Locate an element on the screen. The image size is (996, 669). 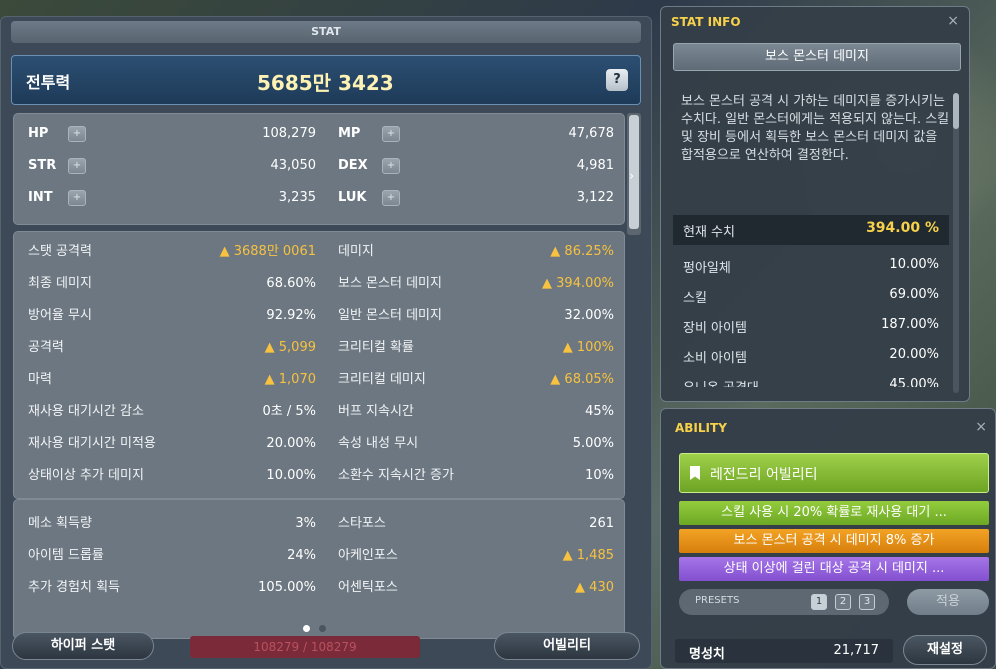
detail-label: 마력 is located at coordinates (40, 379).